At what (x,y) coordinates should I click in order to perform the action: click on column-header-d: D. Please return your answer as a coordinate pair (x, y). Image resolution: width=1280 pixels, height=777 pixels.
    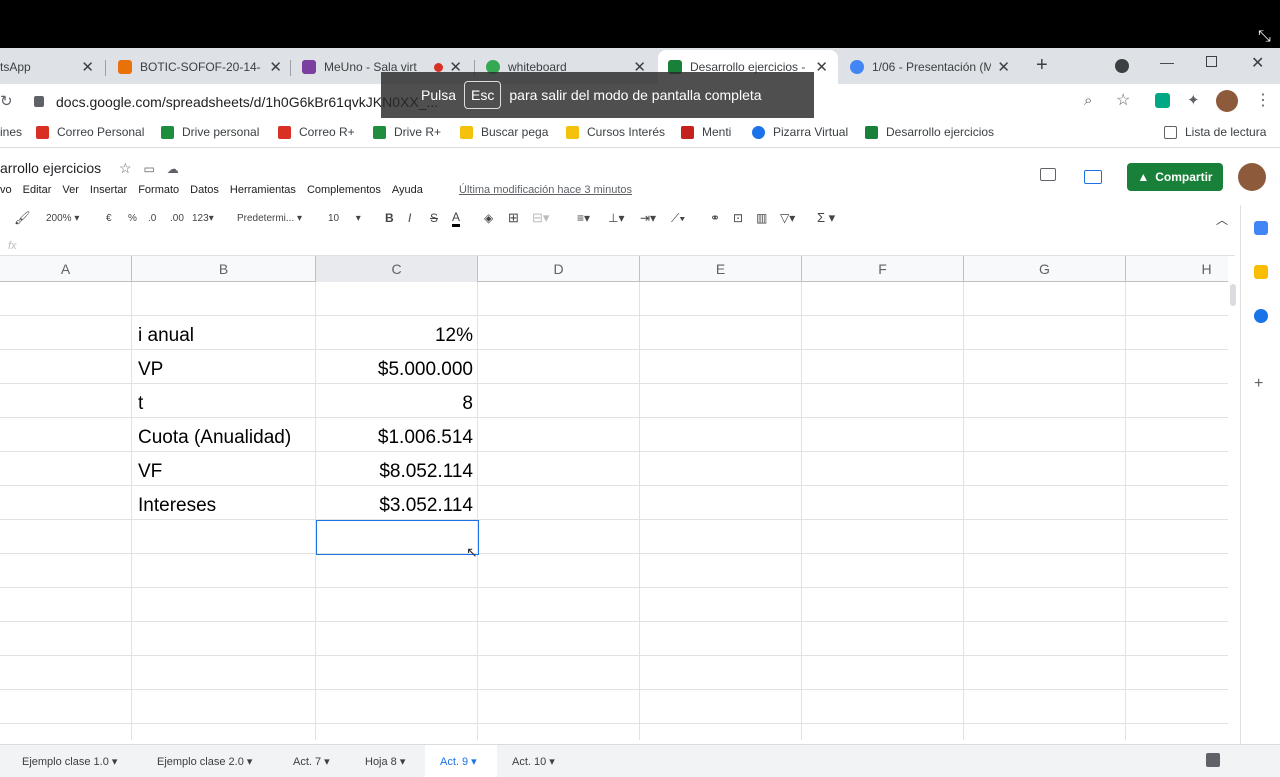
    Looking at the image, I should click on (559, 269).